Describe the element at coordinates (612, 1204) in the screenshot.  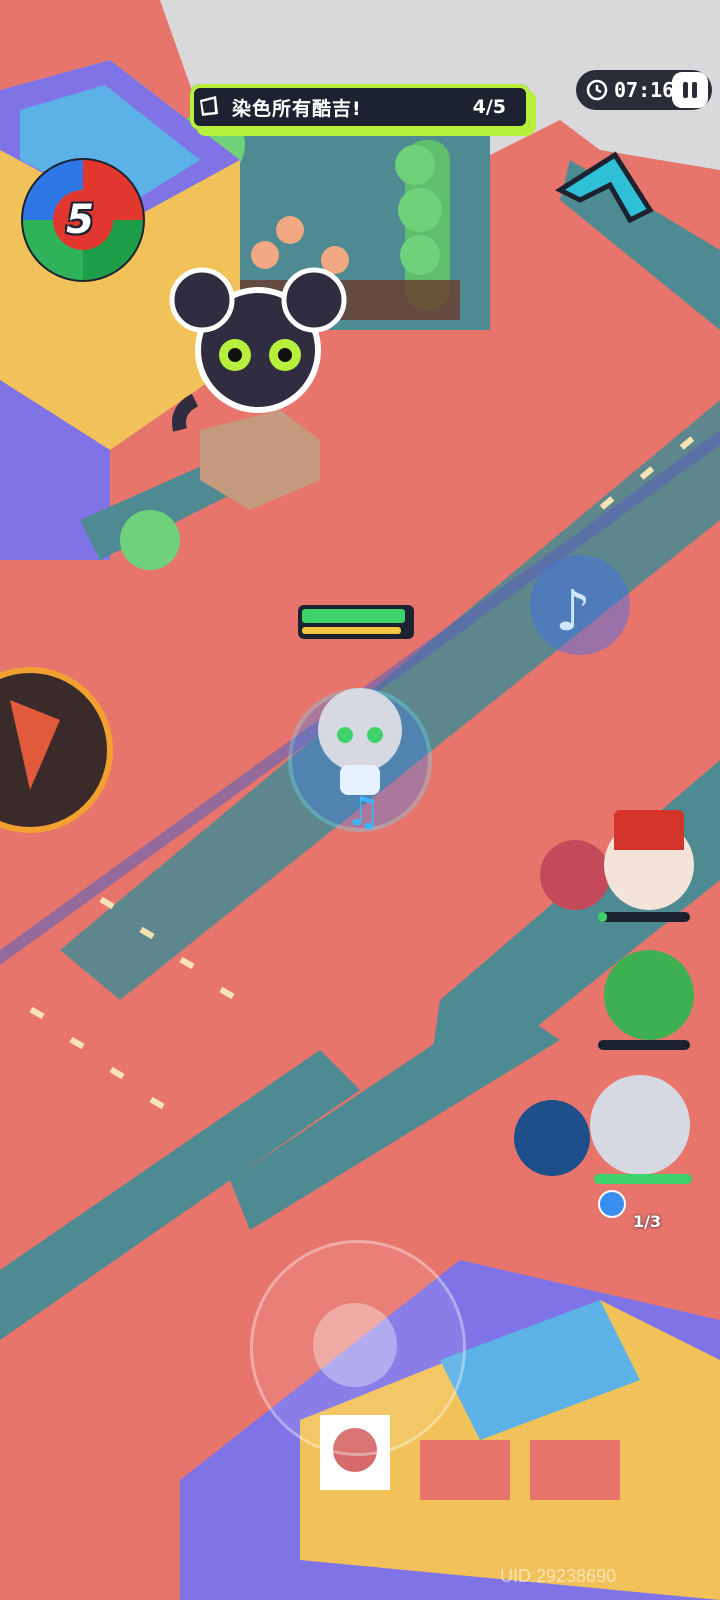
I see `charge-icon` at that location.